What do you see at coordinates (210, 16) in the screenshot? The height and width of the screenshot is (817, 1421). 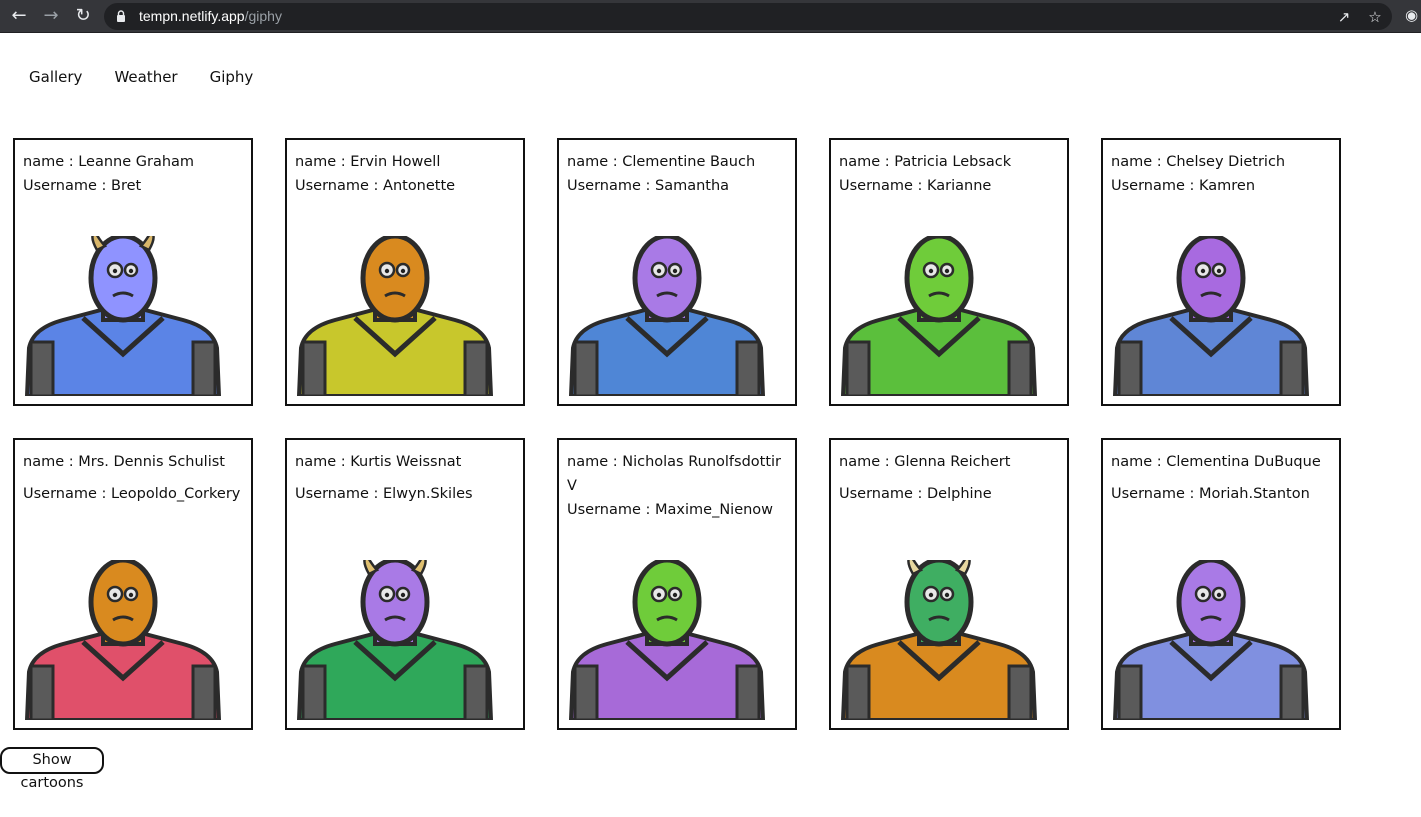 I see `url-text: tempn.netlify.app/giphy` at bounding box center [210, 16].